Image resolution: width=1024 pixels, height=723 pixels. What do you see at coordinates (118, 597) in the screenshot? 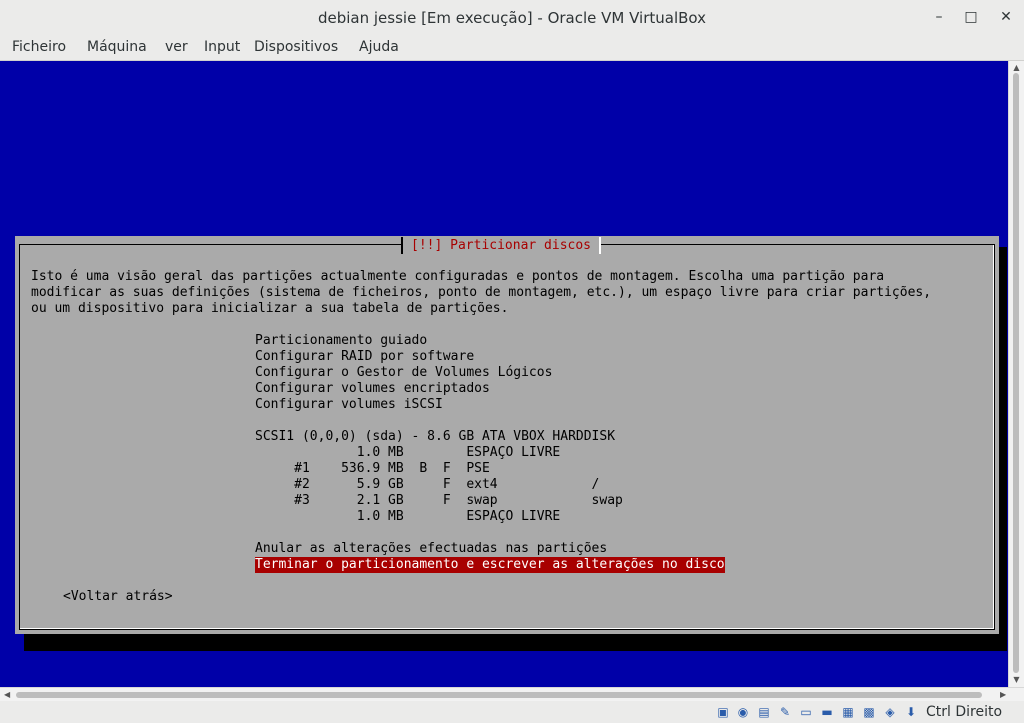
I see `back-button: <Voltar atrás>` at bounding box center [118, 597].